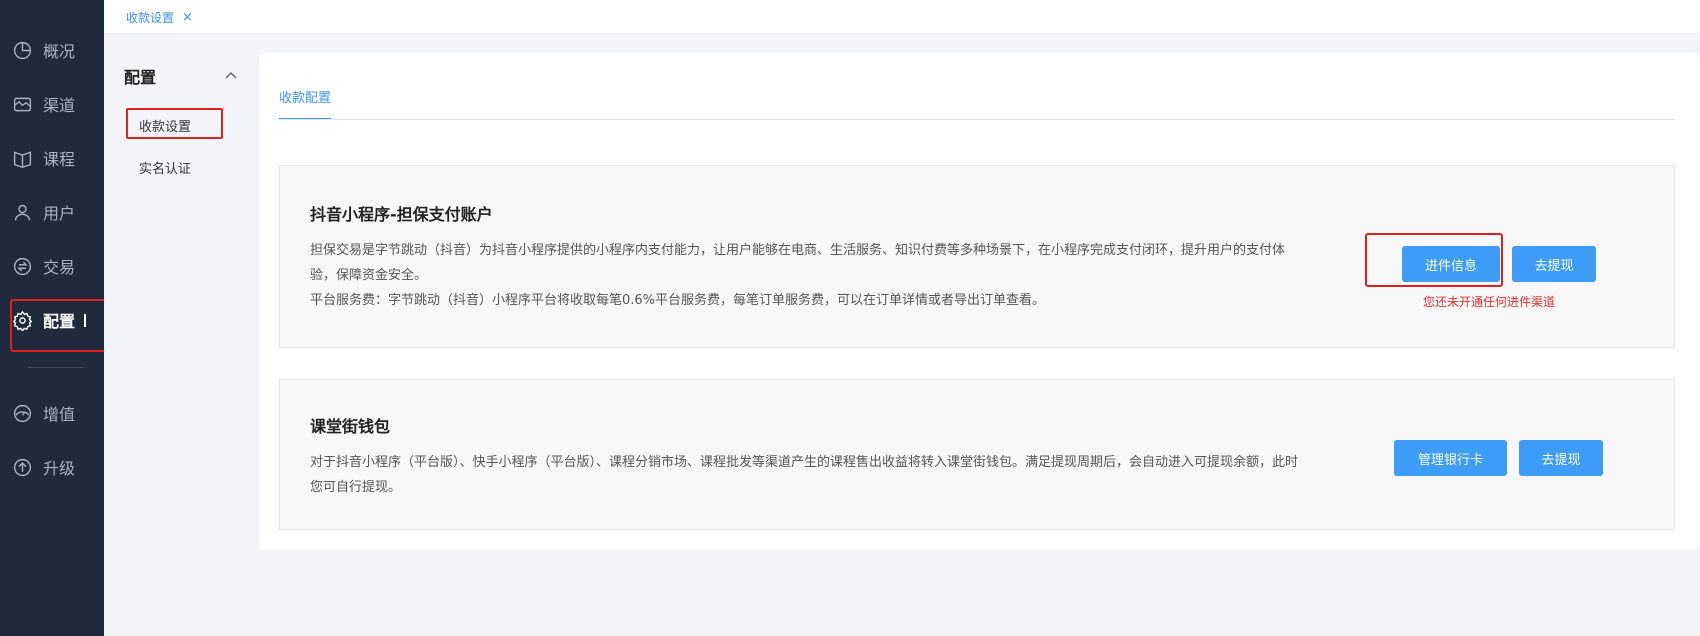 The image size is (1700, 636). I want to click on page-tab-payment-settings: 收款设置 ×, so click(159, 17).